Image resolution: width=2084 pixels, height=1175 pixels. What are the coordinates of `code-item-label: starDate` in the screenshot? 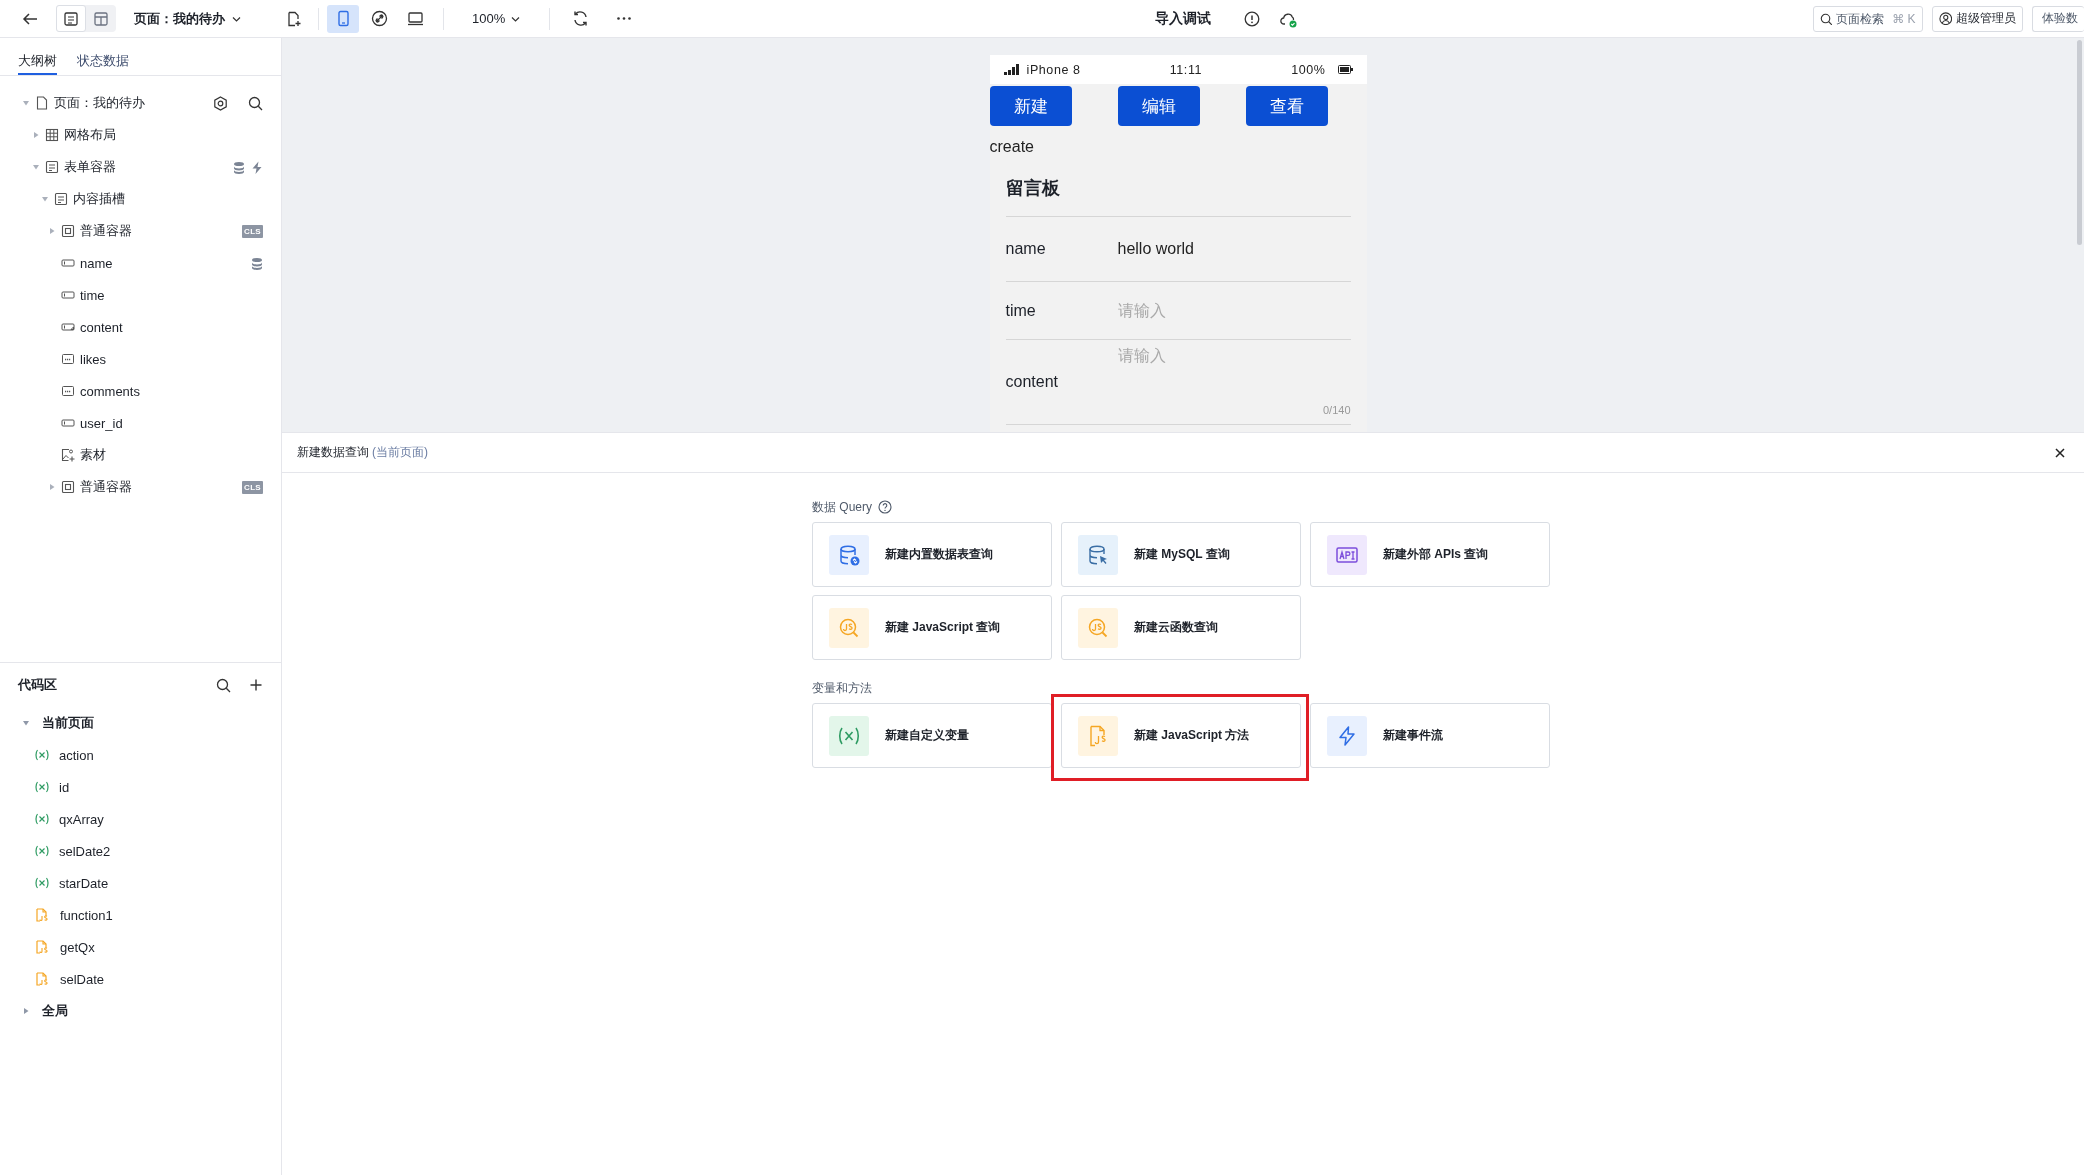 It's located at (84, 883).